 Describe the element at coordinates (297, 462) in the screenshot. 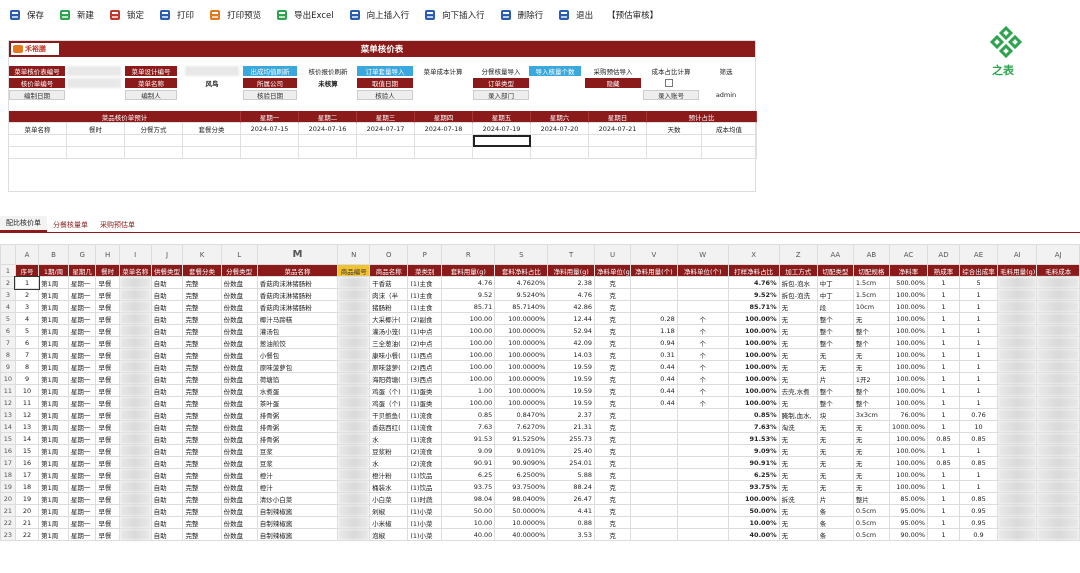

I see `table-cell: 豆浆` at that location.